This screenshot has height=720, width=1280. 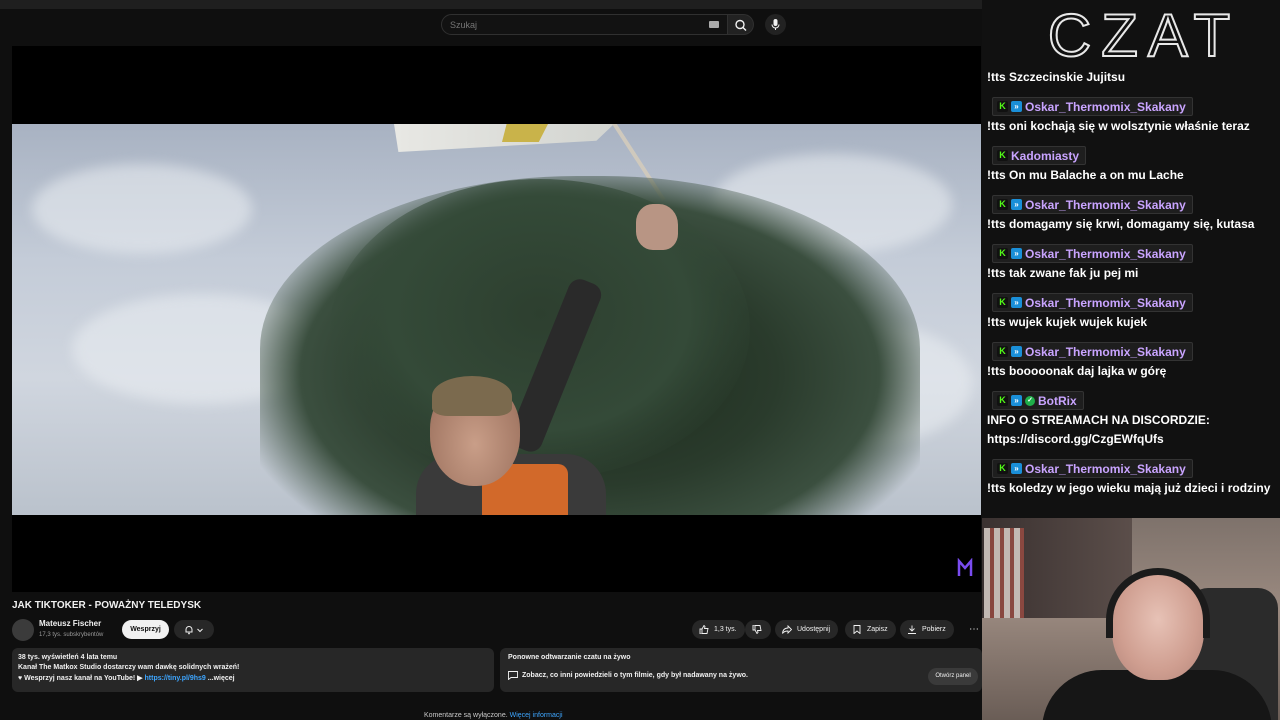 I want to click on chat-username-pill: K Kadomiasty, so click(x=1039, y=155).